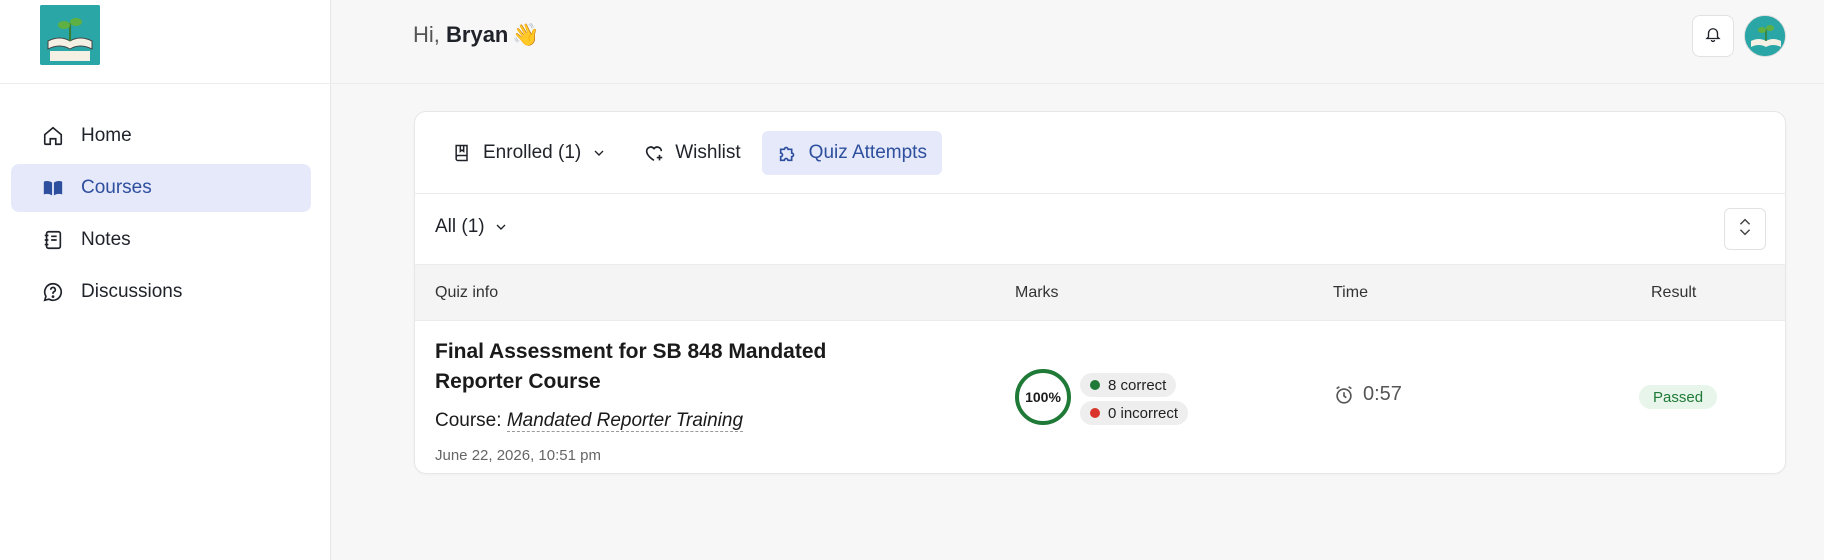  I want to click on alarm-clock-icon, so click(1344, 395).